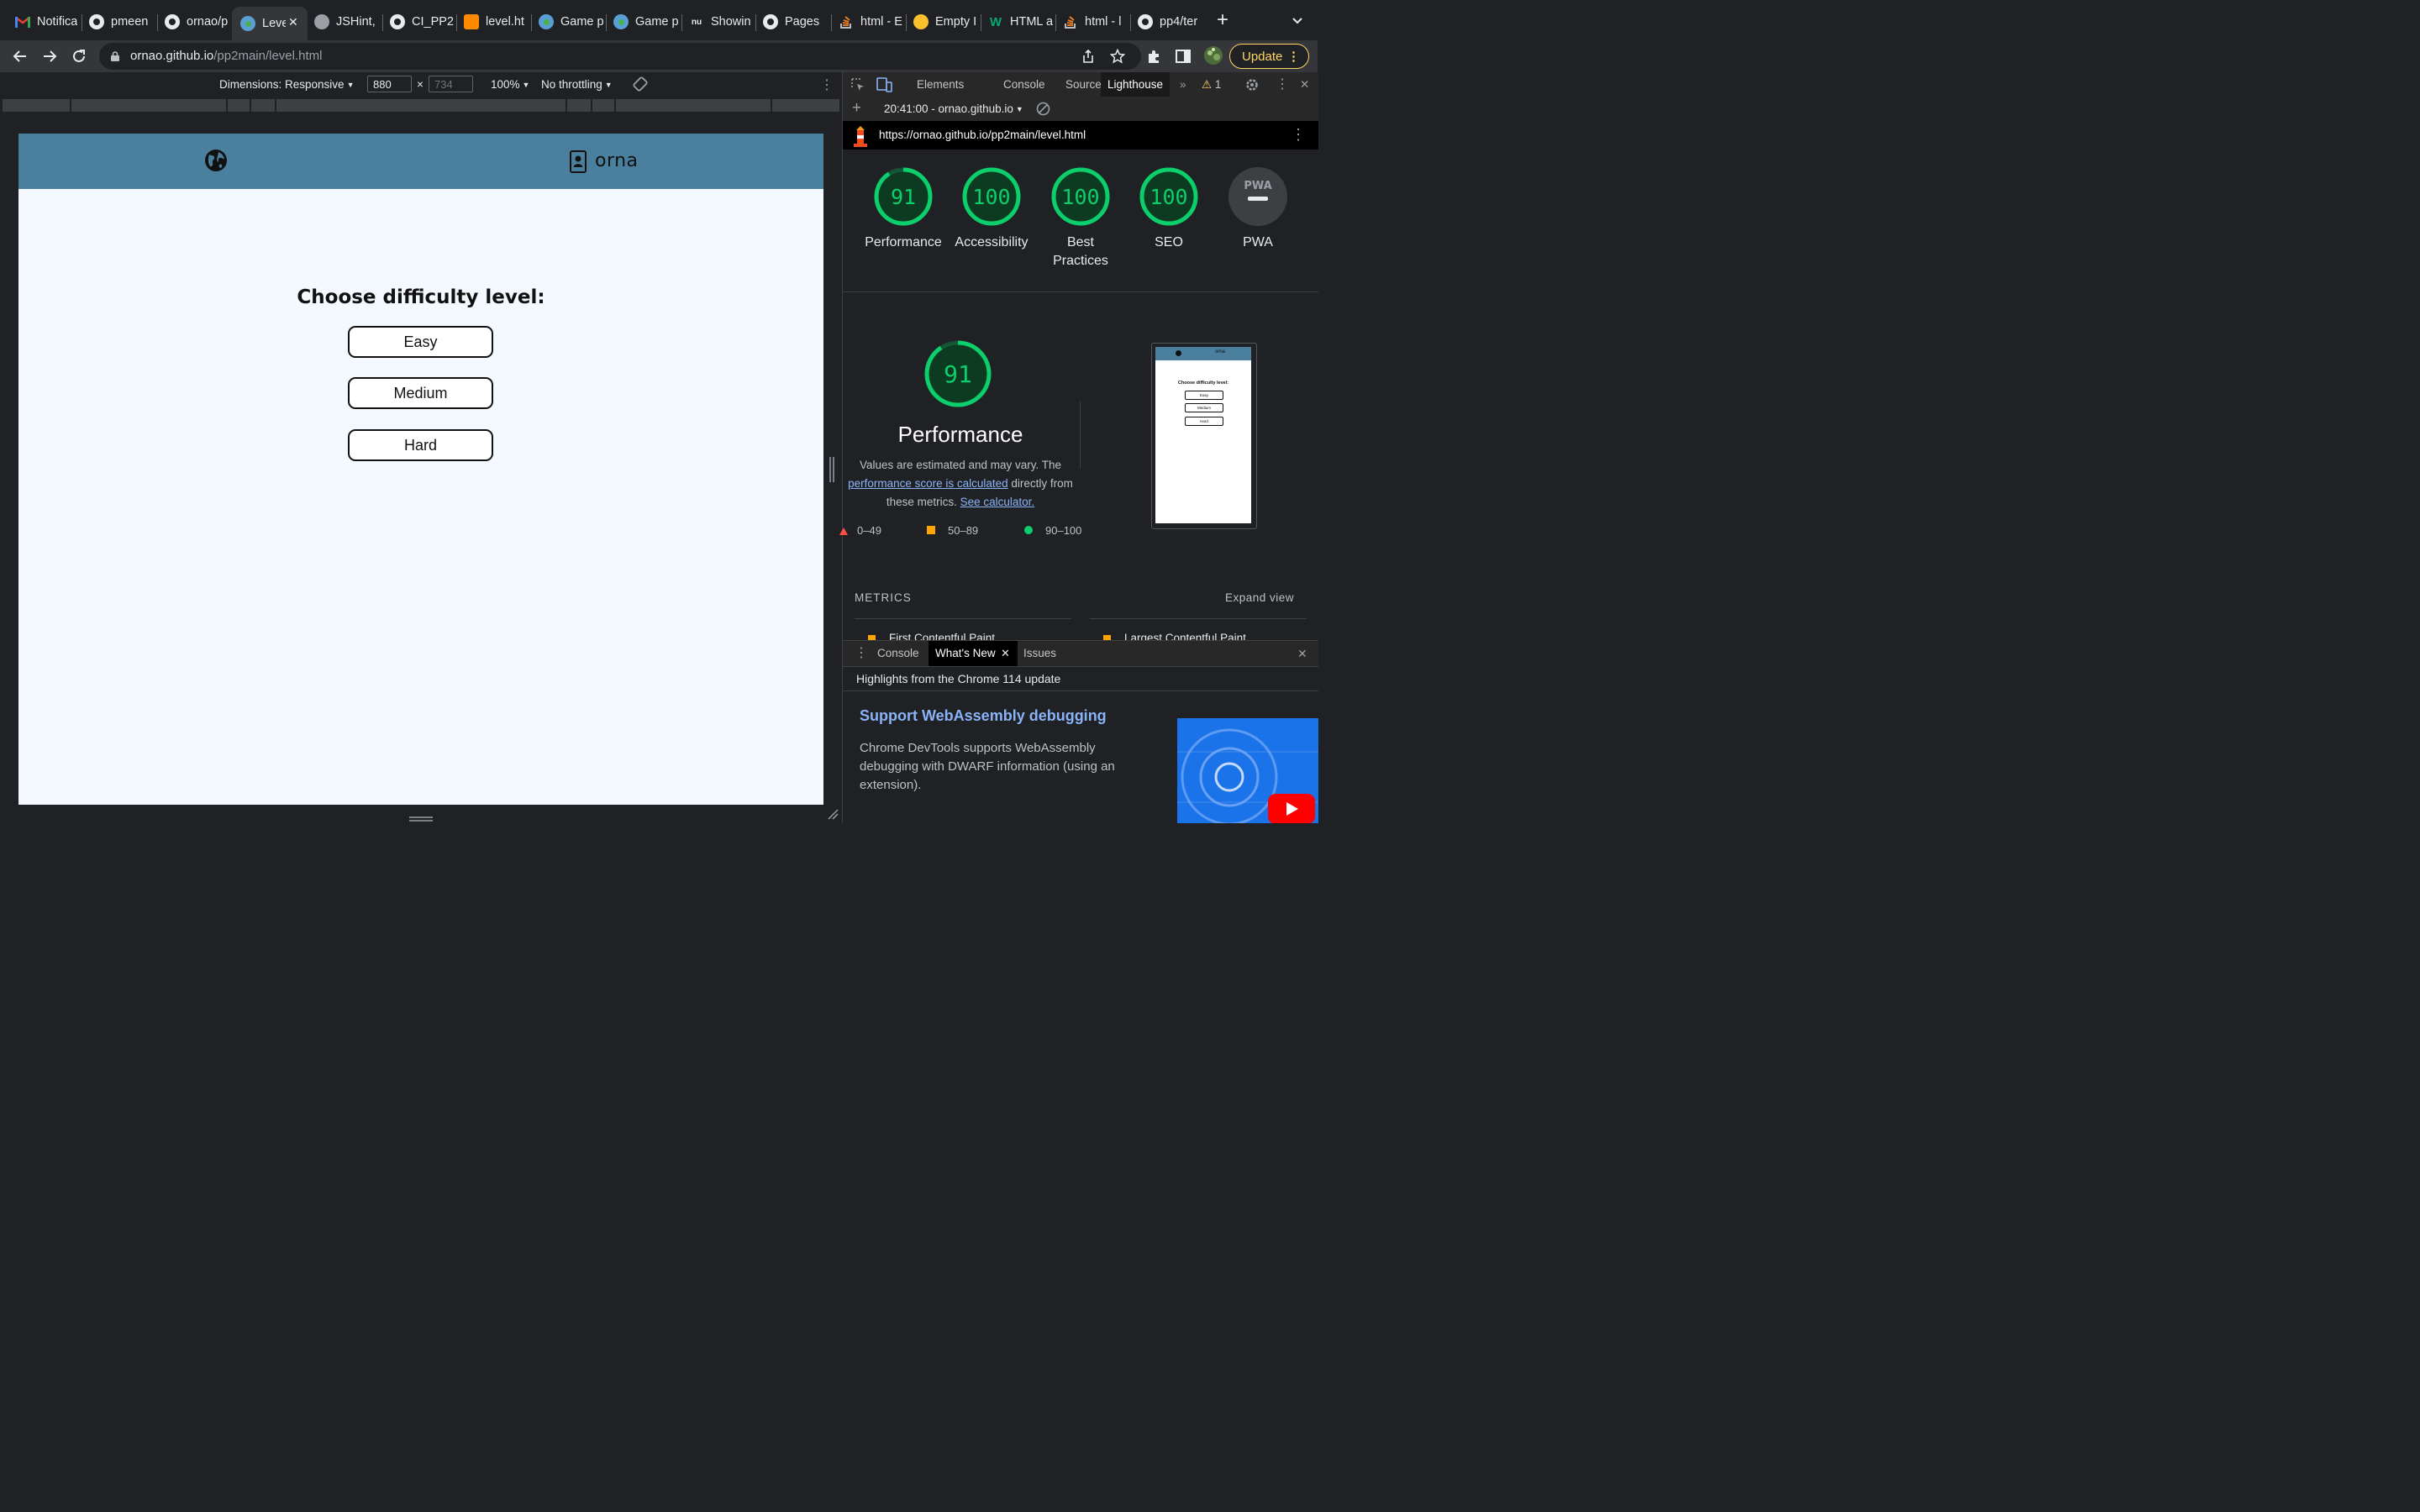  Describe the element at coordinates (1223, 20) in the screenshot. I see `new-tab-button: +` at that location.